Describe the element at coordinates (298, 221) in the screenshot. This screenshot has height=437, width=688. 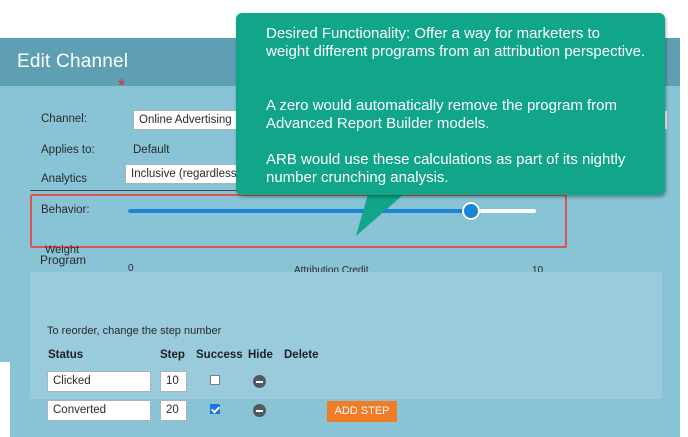
I see `weight-highlight-box` at that location.